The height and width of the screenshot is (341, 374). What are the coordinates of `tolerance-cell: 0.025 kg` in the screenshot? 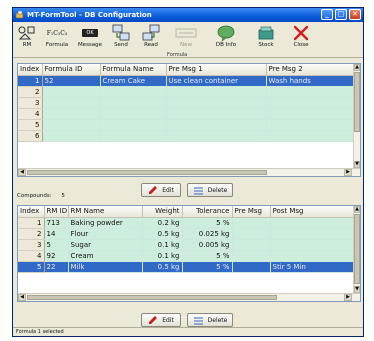 It's located at (207, 234).